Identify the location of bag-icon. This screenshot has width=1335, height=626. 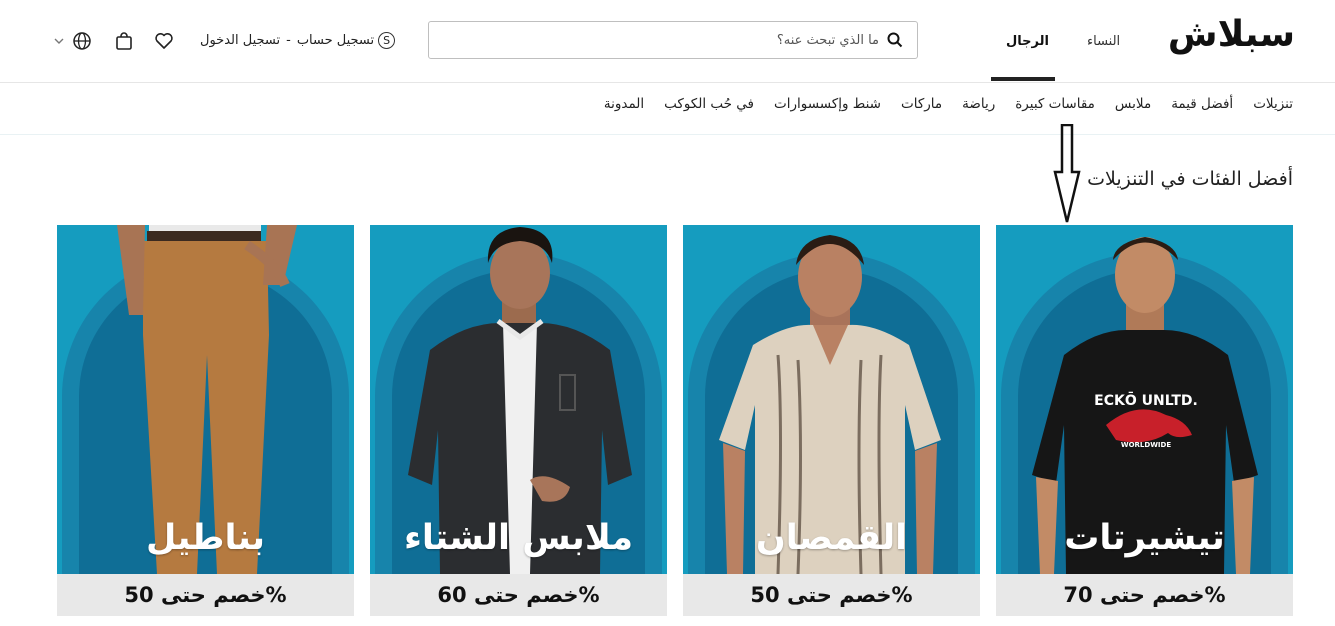
(124, 41).